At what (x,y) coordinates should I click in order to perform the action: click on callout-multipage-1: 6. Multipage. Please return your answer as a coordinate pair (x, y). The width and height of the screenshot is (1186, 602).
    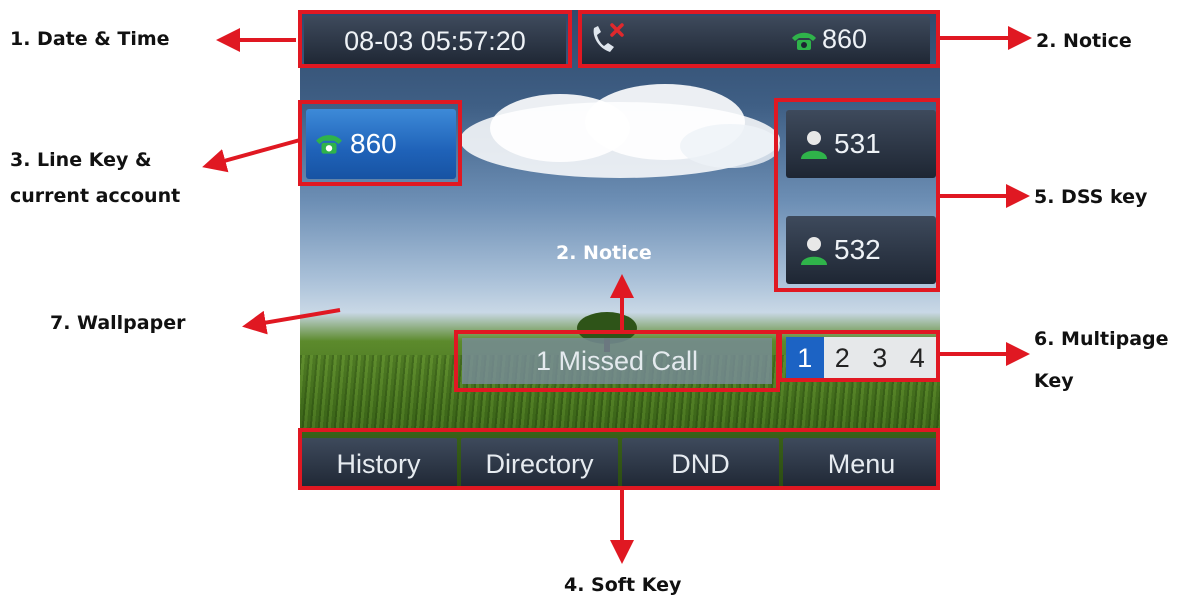
    Looking at the image, I should click on (1101, 339).